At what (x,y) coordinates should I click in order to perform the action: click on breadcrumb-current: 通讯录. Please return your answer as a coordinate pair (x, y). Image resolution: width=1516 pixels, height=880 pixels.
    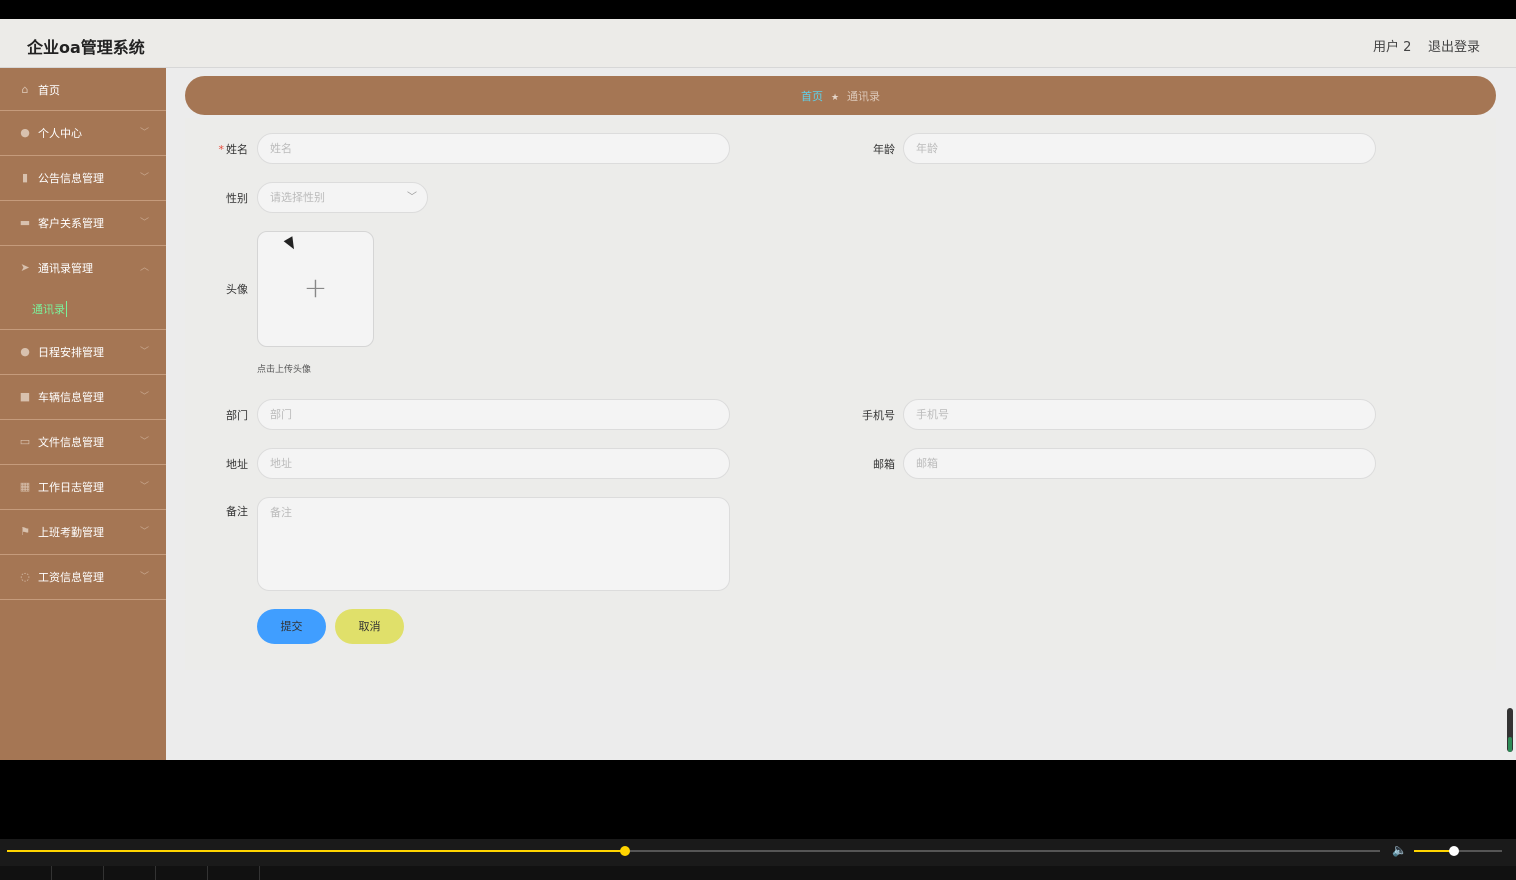
    Looking at the image, I should click on (864, 96).